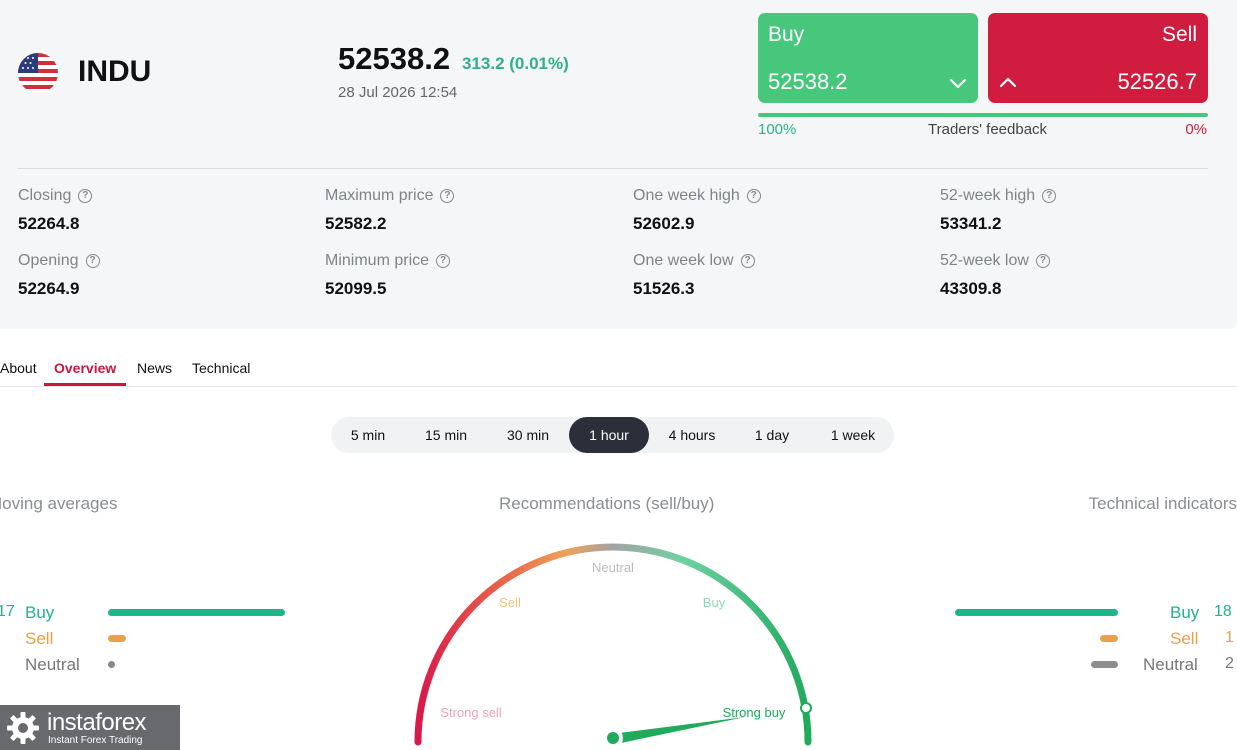 The image size is (1237, 750). I want to click on gear-icon, so click(23, 728).